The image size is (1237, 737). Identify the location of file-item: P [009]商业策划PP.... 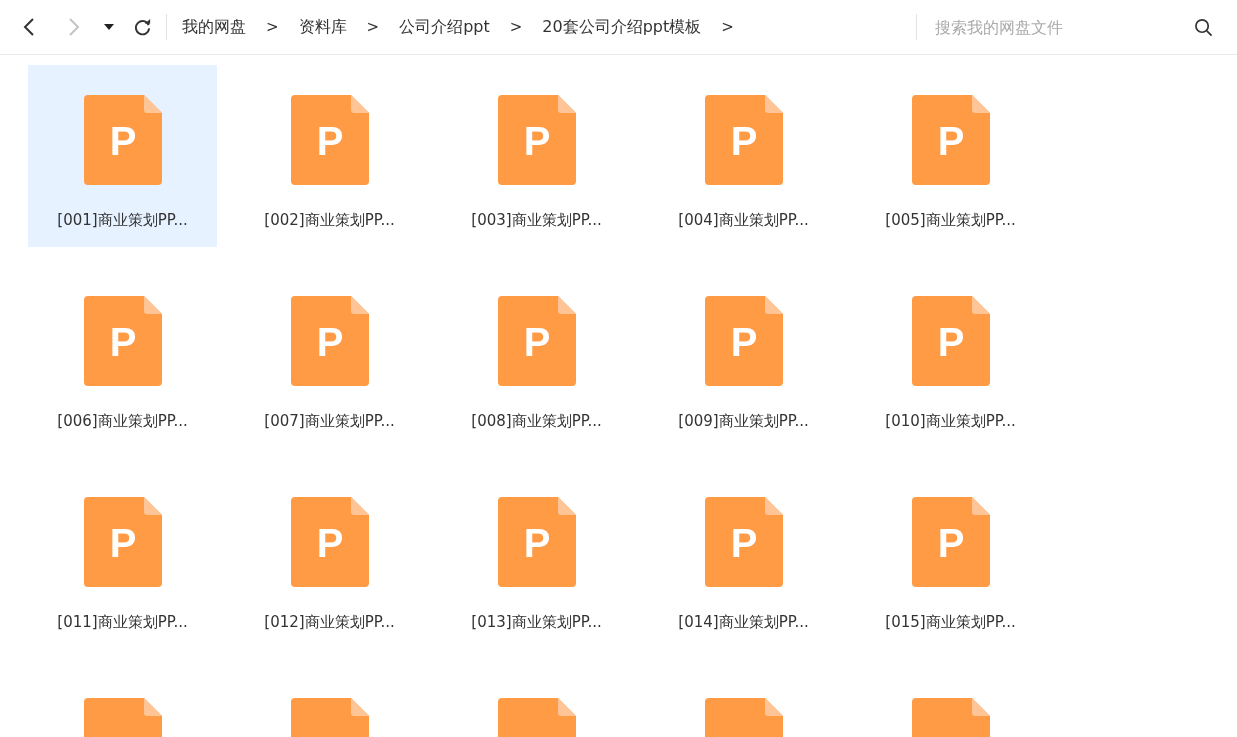
(743, 357).